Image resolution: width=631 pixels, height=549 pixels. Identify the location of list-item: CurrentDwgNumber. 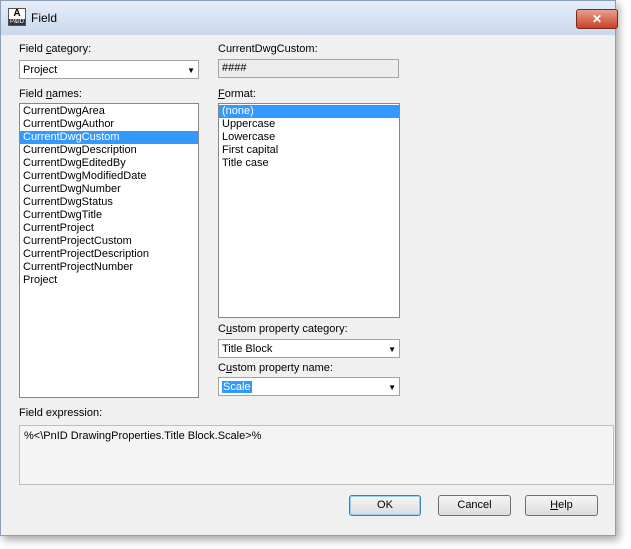
(109, 189).